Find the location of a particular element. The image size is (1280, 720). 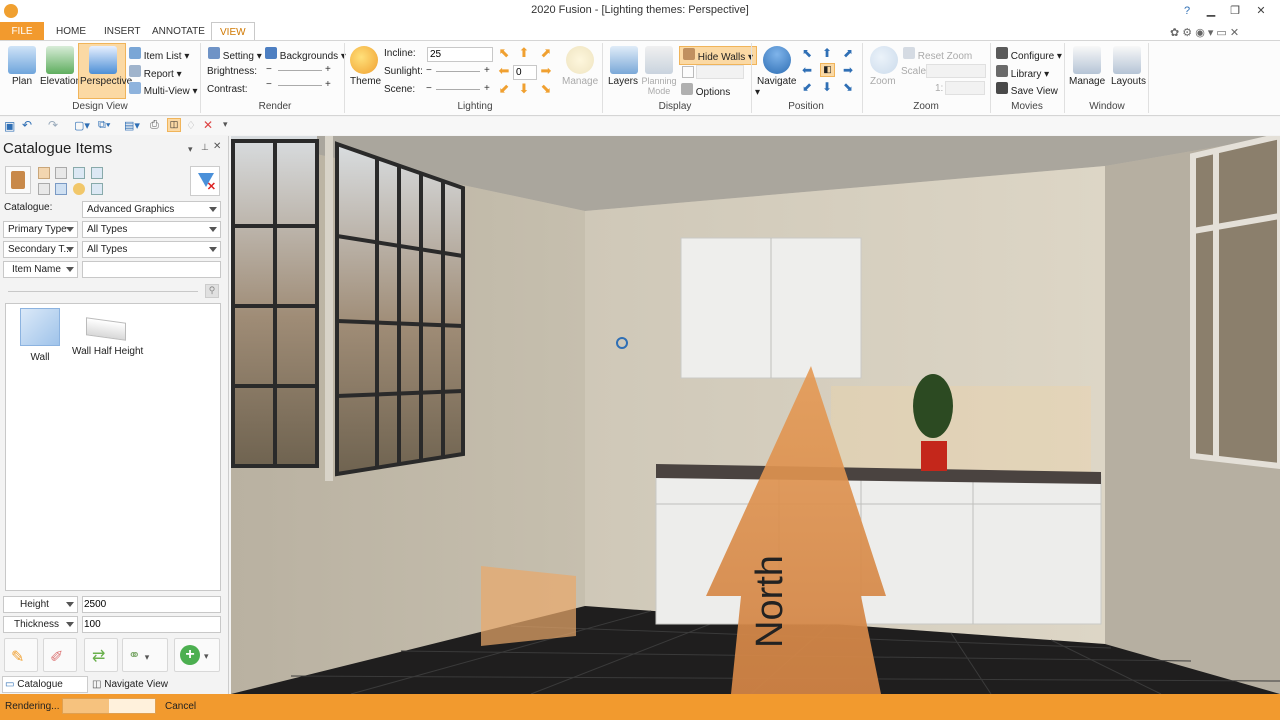

library-button: Library ▾ is located at coordinates (1022, 72).